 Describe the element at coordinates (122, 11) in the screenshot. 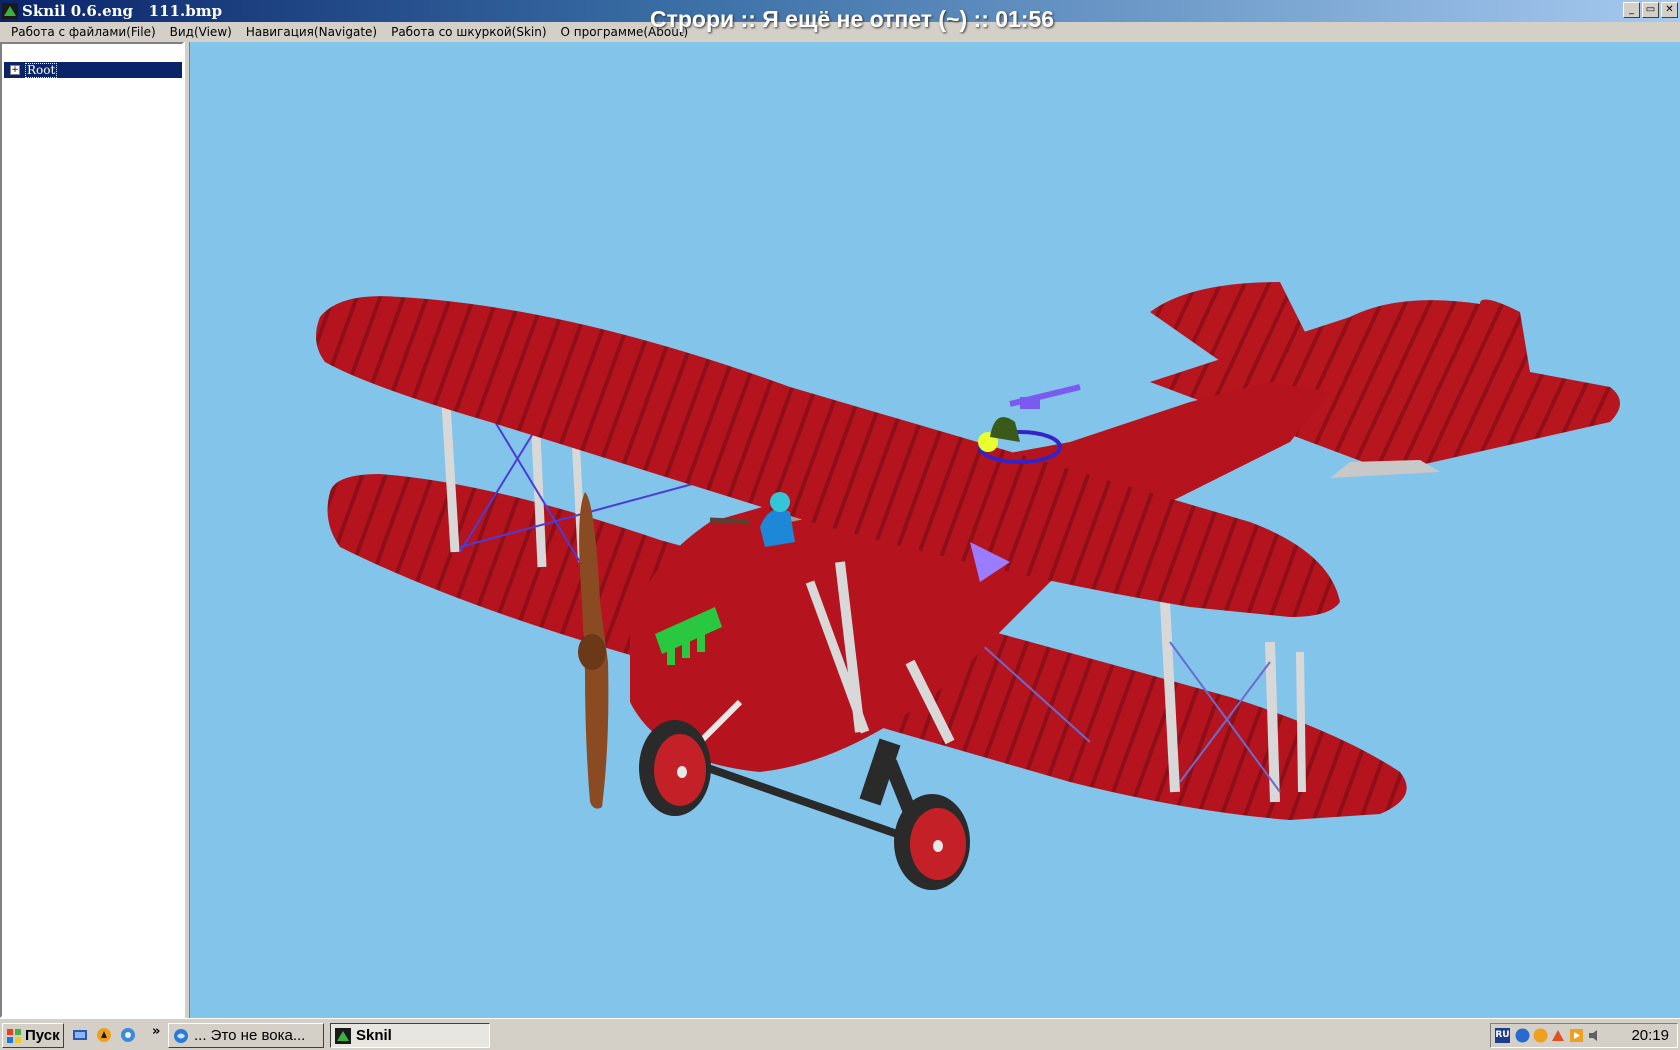

I see `window-title: Sknil 0.6.eng 111.bmp` at that location.